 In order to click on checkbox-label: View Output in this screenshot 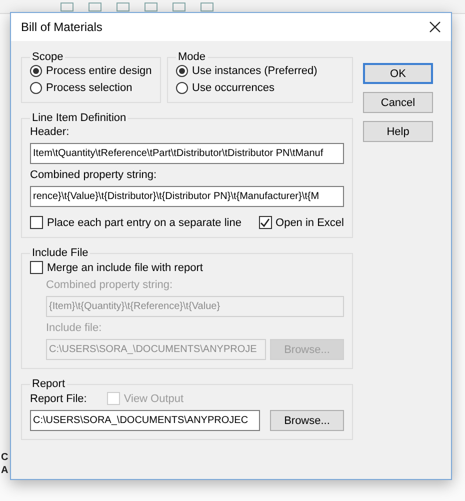, I will do `click(154, 398)`.